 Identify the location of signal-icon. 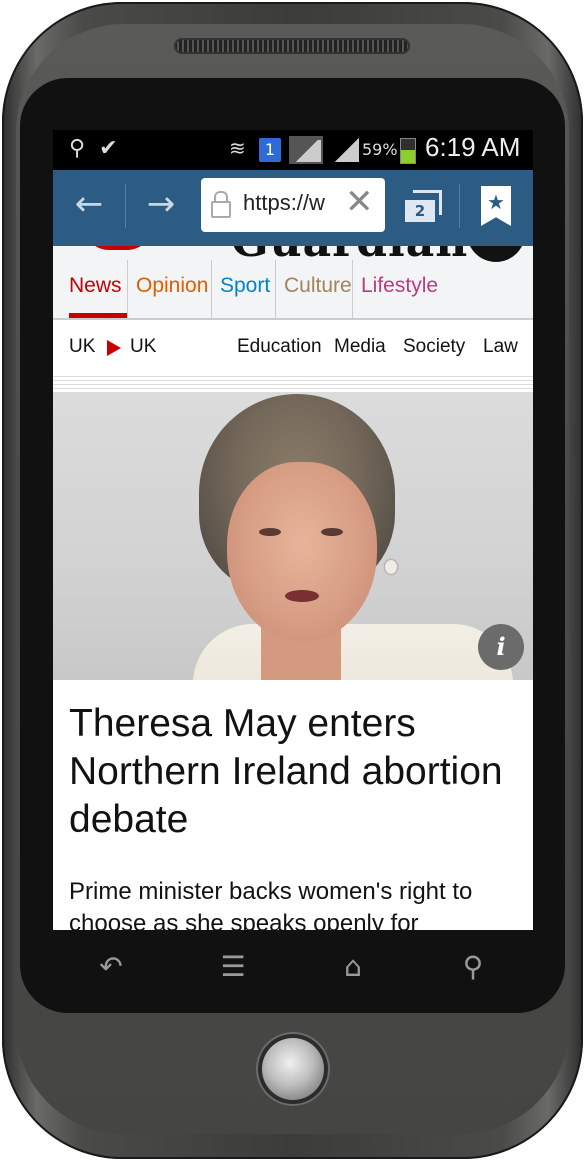
(306, 150).